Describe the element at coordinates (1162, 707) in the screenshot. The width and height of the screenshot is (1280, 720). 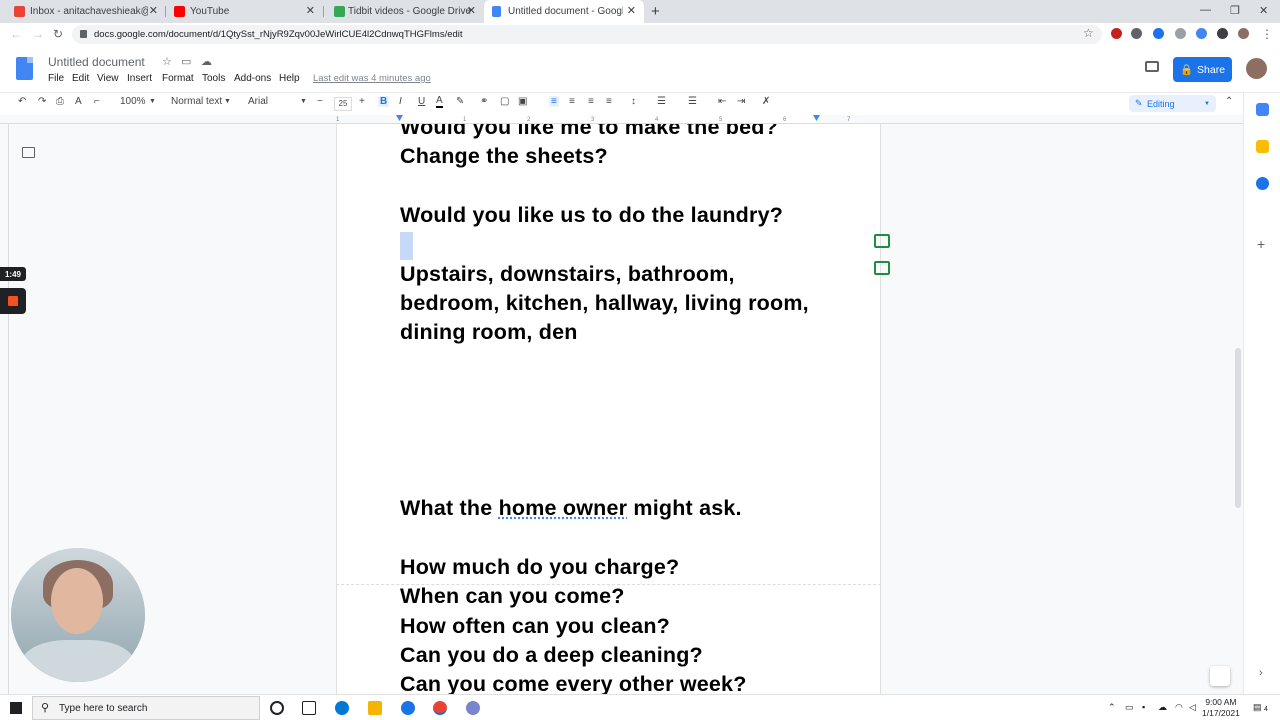
I see `cloud-icon: ☁` at that location.